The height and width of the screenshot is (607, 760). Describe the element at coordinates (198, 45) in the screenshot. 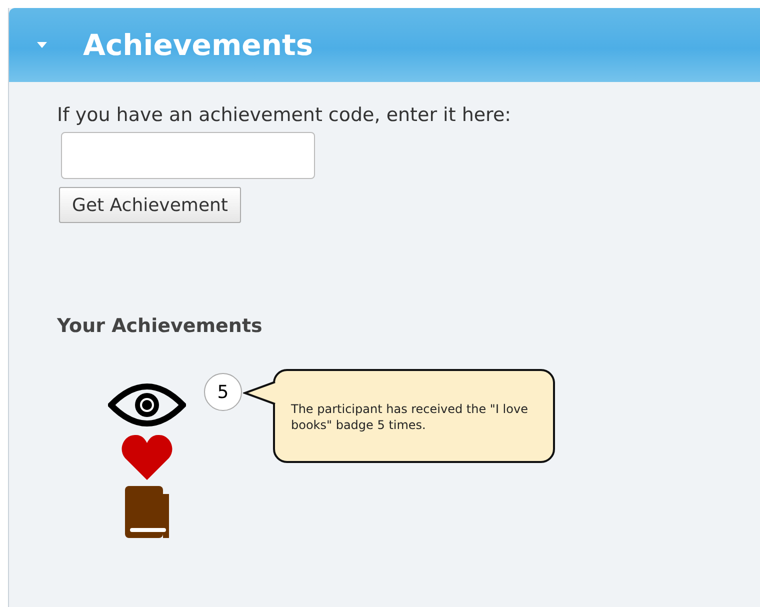

I see `panel-title: Achievements` at that location.